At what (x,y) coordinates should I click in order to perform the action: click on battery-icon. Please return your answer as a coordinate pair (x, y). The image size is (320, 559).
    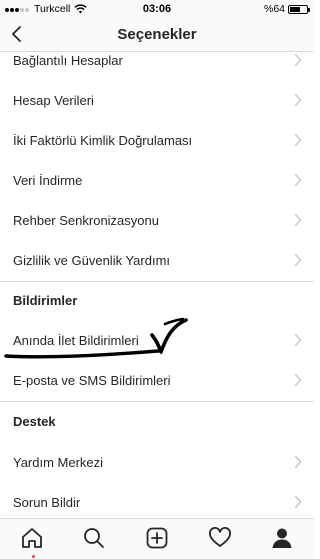
    Looking at the image, I should click on (299, 9).